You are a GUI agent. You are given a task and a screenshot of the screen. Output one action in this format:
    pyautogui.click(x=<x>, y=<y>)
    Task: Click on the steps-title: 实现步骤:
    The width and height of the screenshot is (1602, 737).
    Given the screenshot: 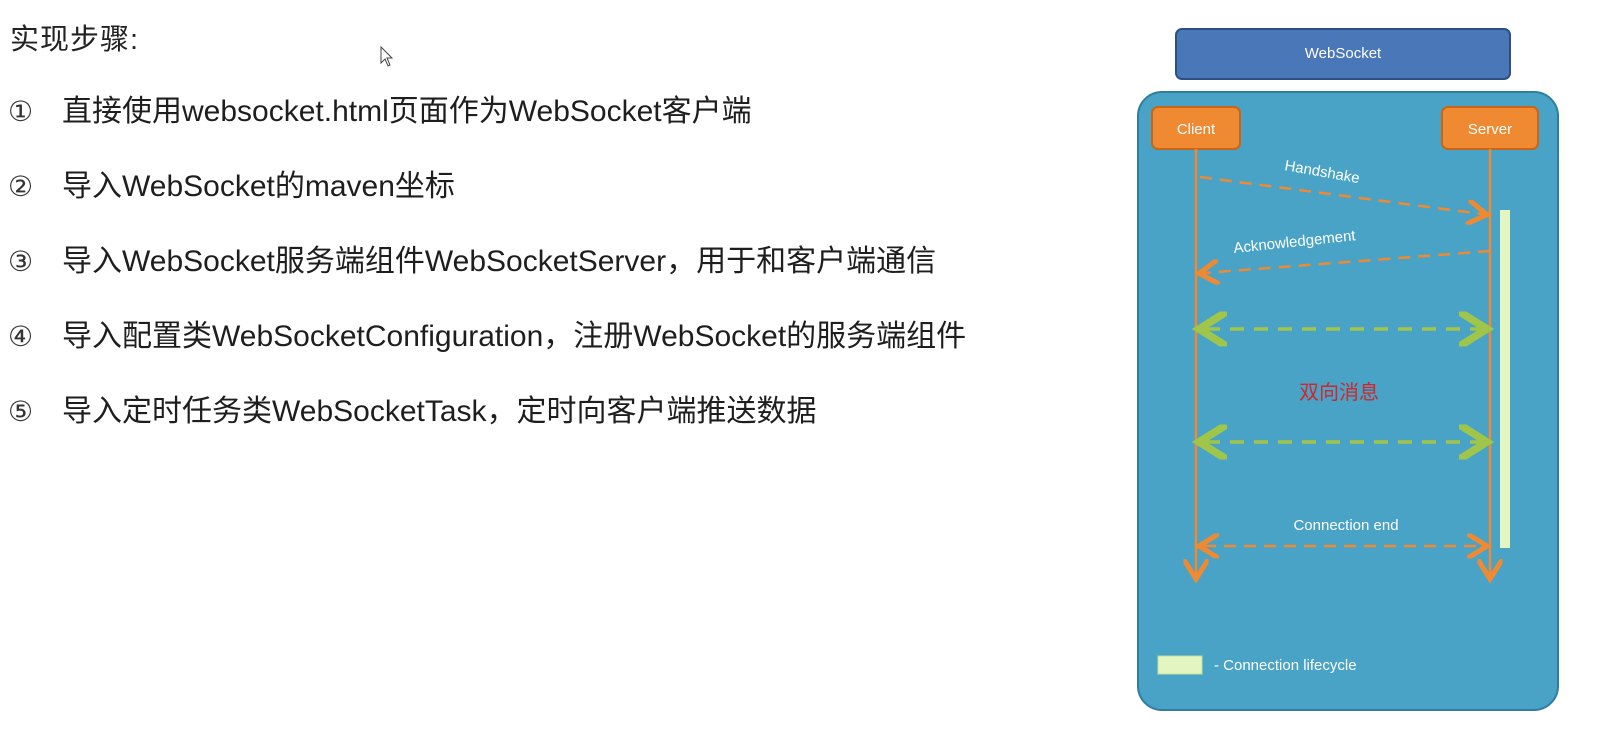 What is the action you would take?
    pyautogui.click(x=75, y=40)
    